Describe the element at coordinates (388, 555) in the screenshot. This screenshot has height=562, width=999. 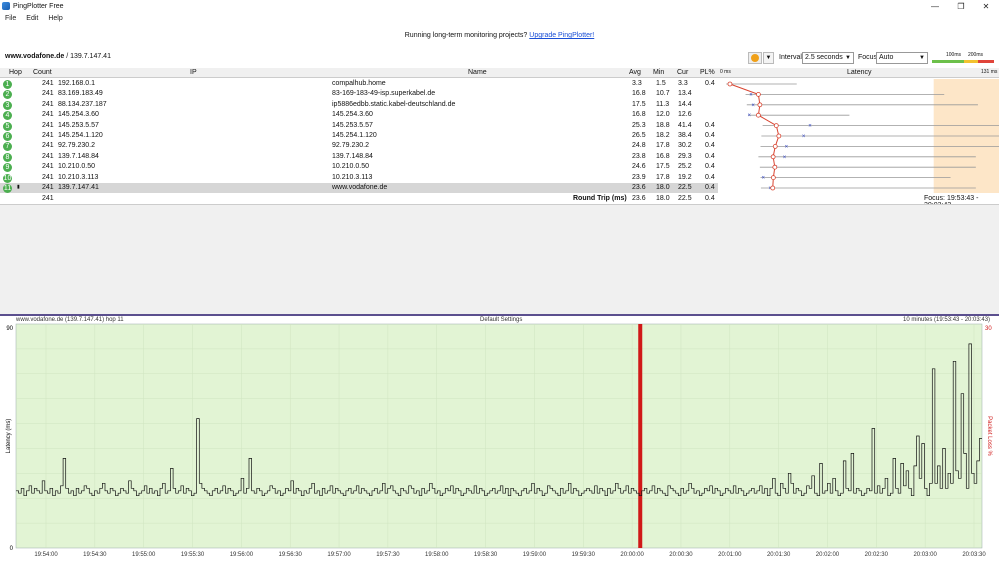
I see `x-tick-label: 19:57:30` at that location.